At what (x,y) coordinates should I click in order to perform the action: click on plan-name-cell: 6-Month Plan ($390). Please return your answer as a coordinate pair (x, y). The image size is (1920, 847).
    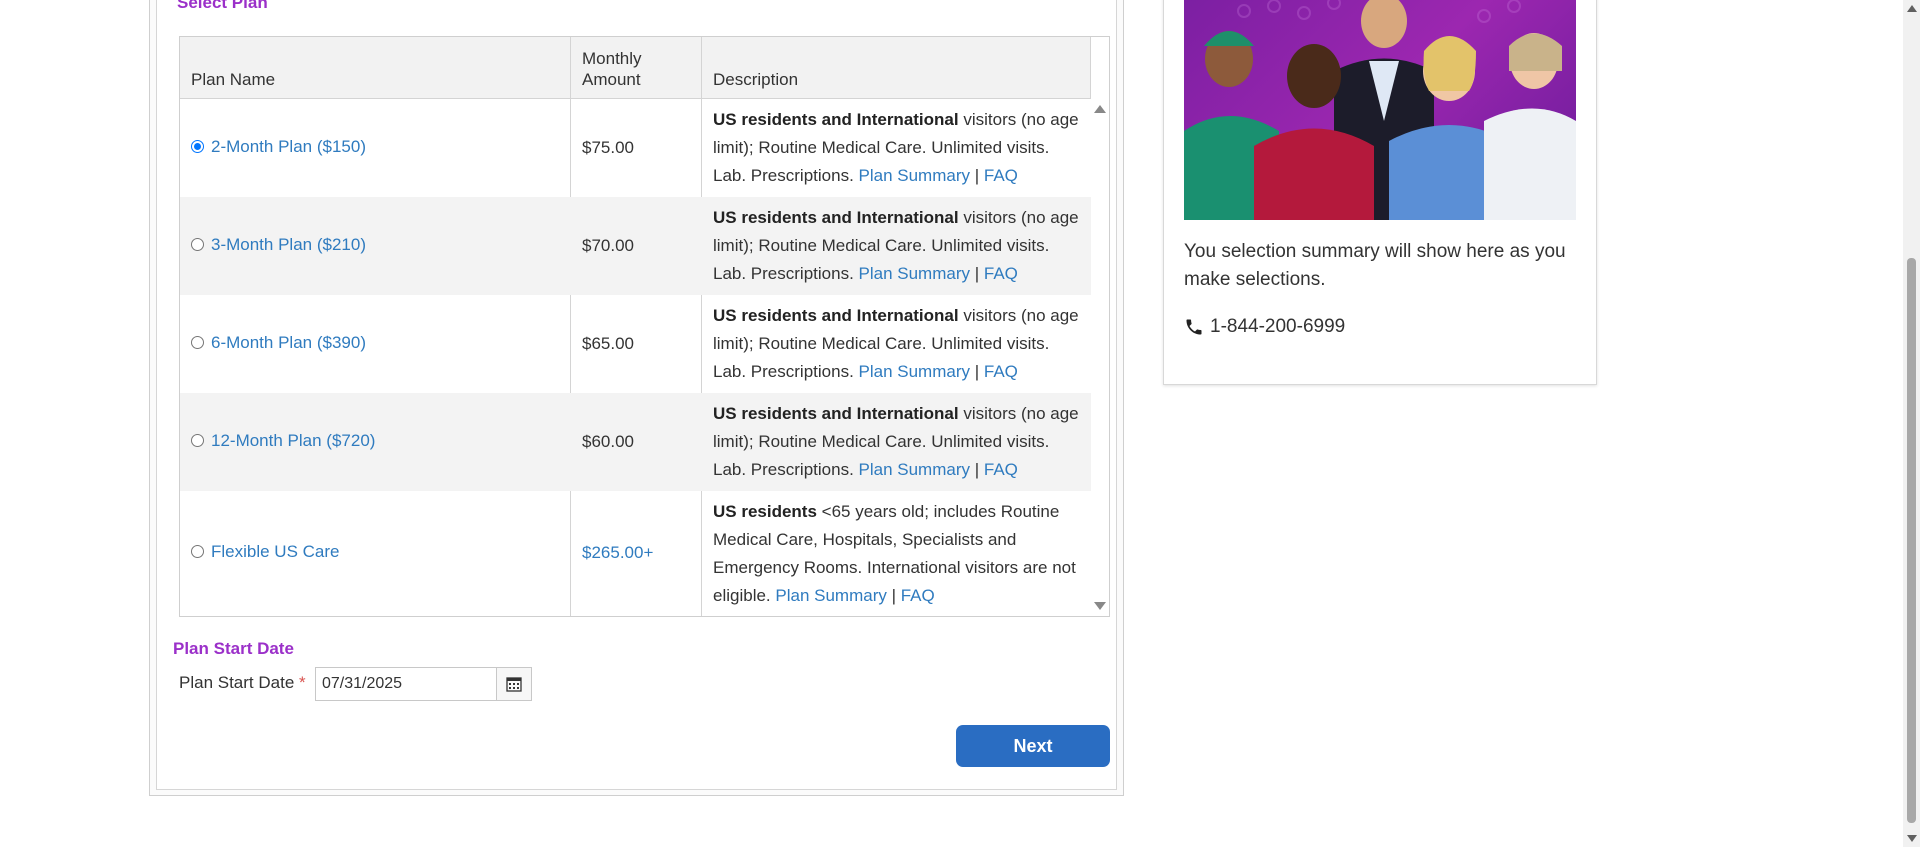
    Looking at the image, I should click on (278, 343).